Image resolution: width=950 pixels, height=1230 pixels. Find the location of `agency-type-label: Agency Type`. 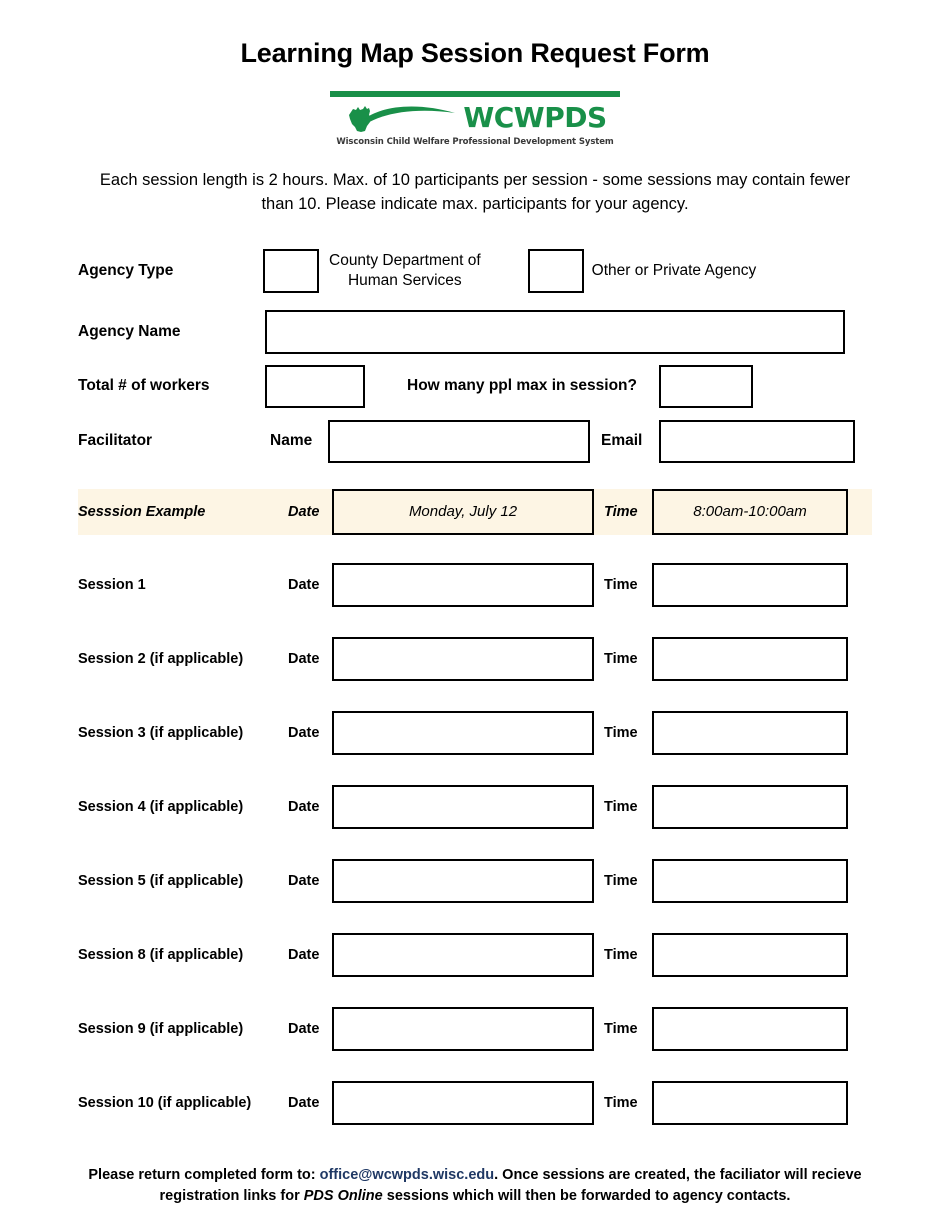

agency-type-label: Agency Type is located at coordinates (126, 270).